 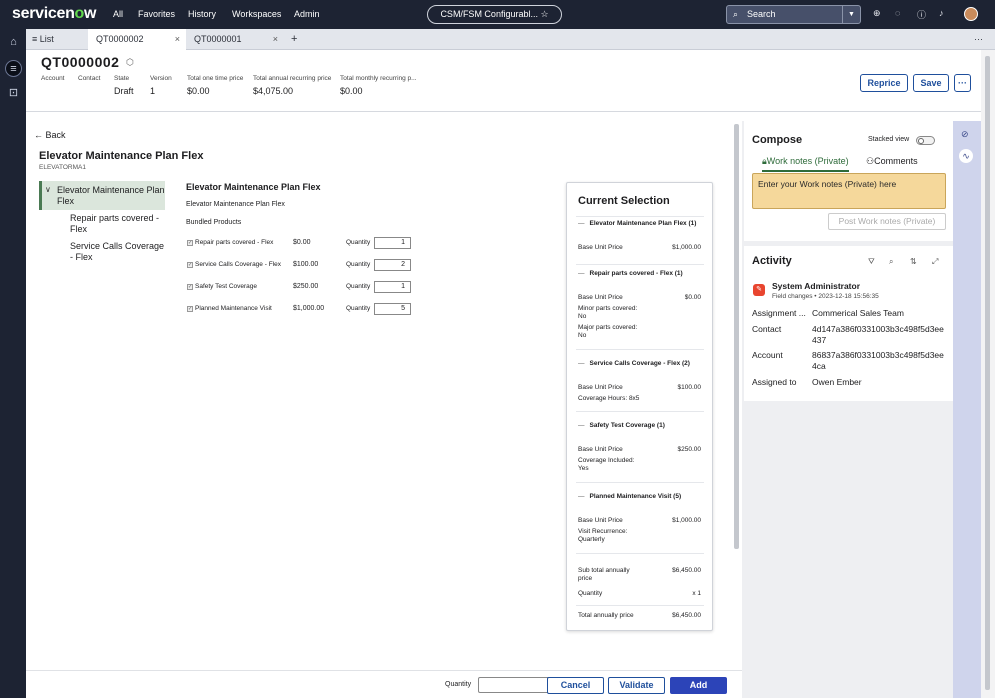 I want to click on star-icon: ☆, so click(x=544, y=14).